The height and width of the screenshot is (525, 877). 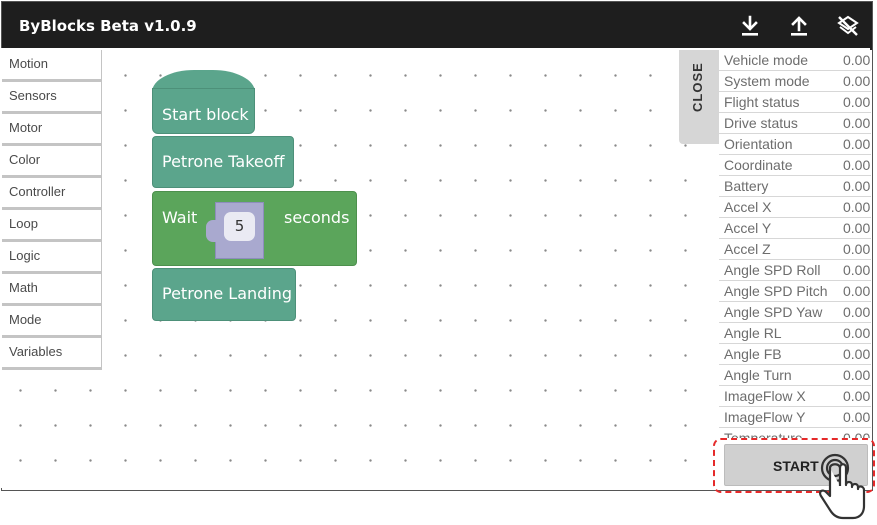 I want to click on sidebar-item-math: Math, so click(x=52, y=290).